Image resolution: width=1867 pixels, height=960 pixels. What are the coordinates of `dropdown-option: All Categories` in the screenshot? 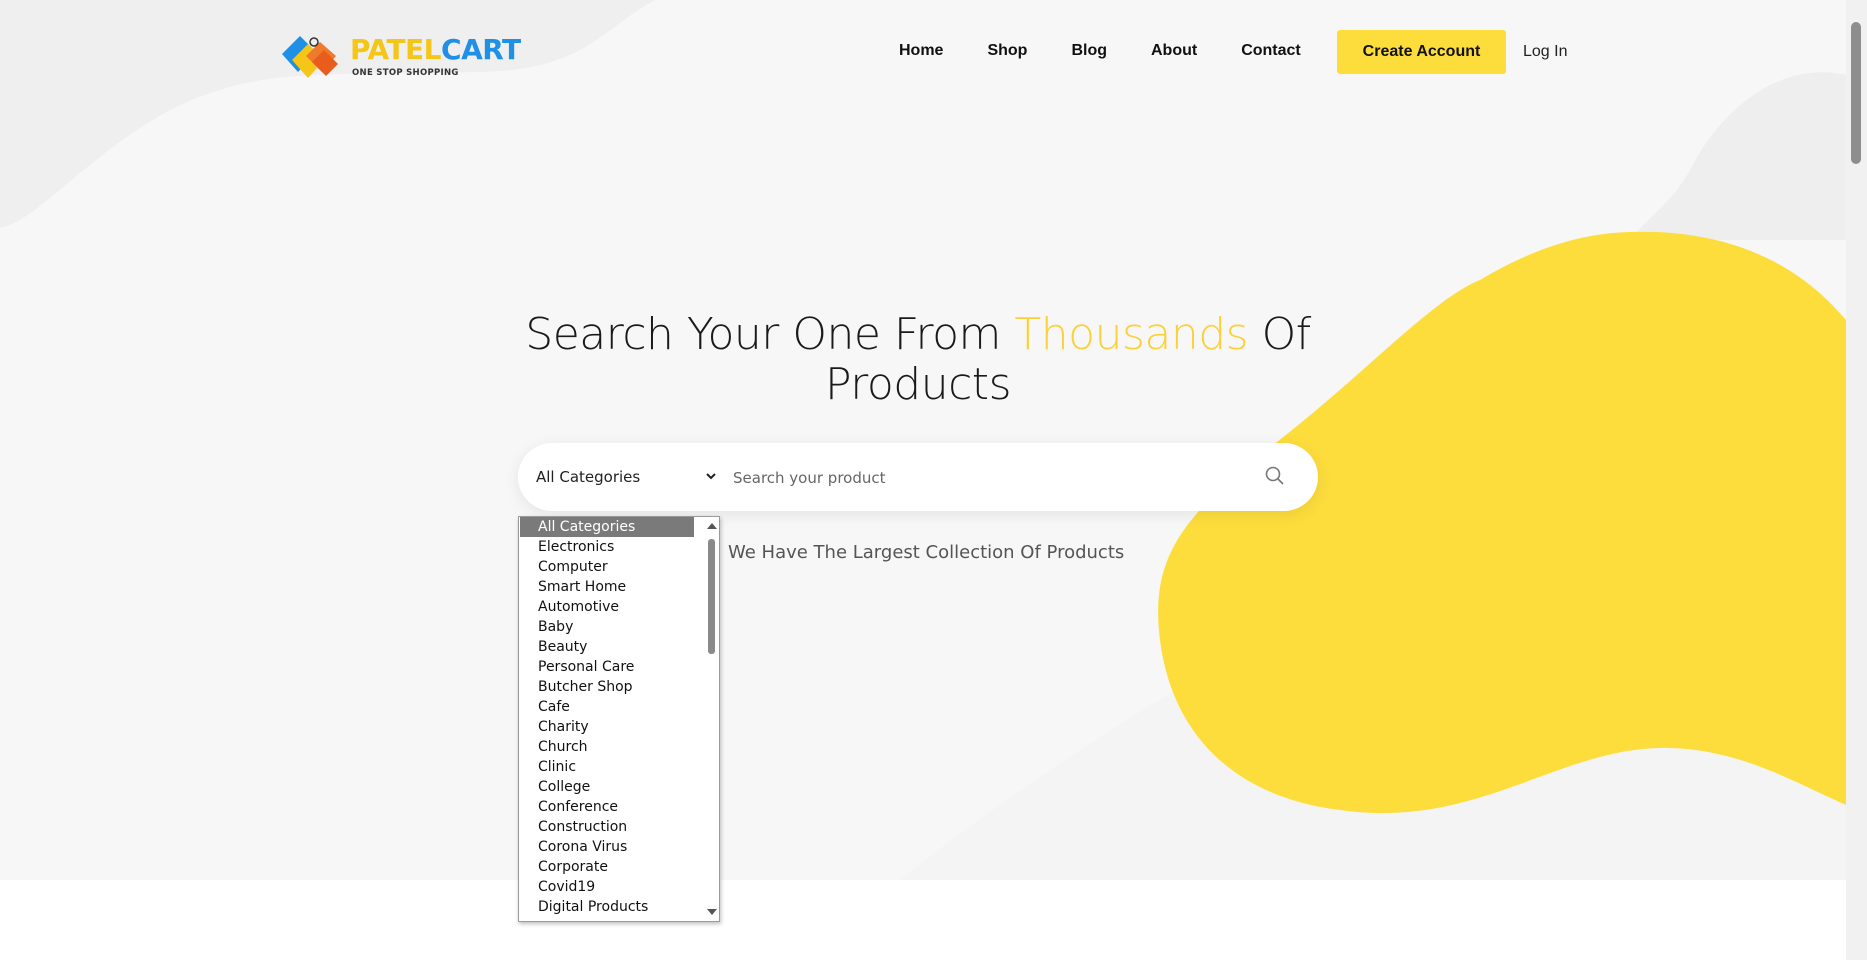 It's located at (607, 527).